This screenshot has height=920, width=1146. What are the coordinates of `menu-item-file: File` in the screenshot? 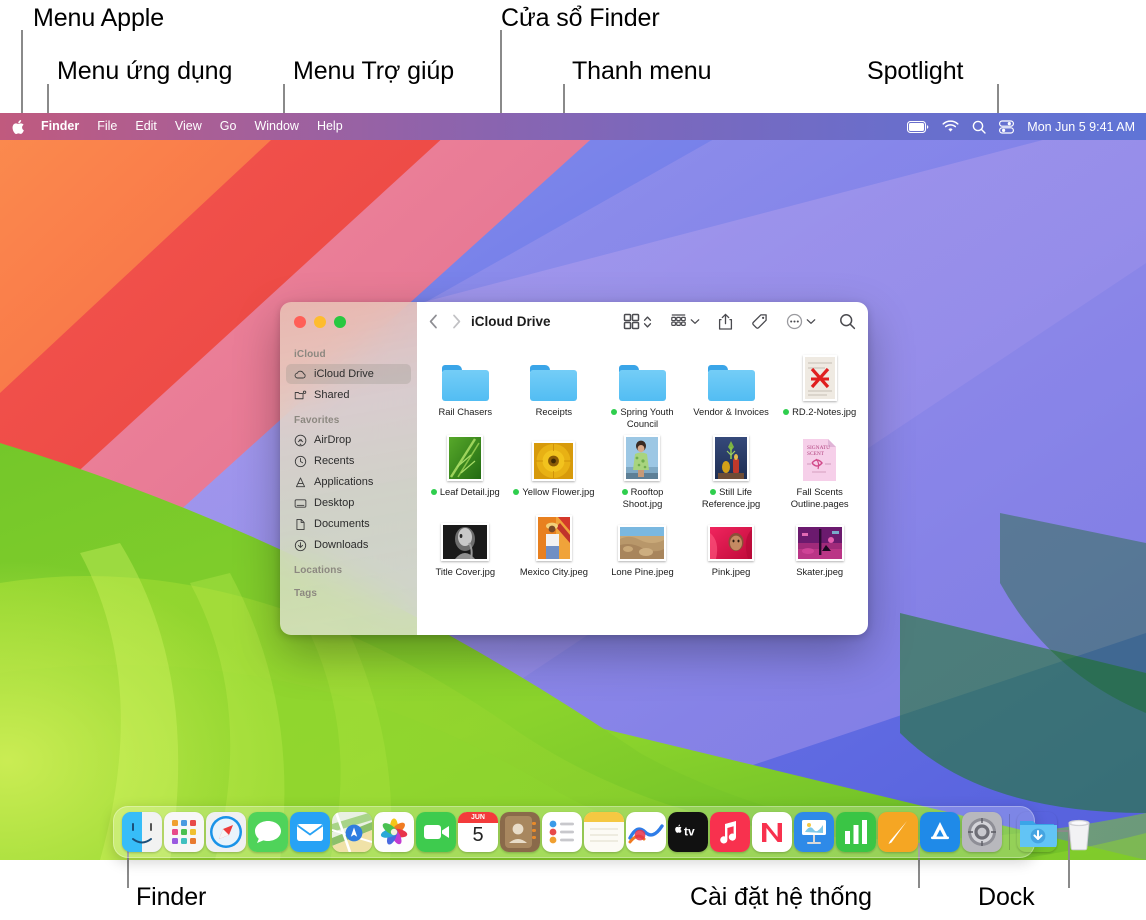 It's located at (107, 126).